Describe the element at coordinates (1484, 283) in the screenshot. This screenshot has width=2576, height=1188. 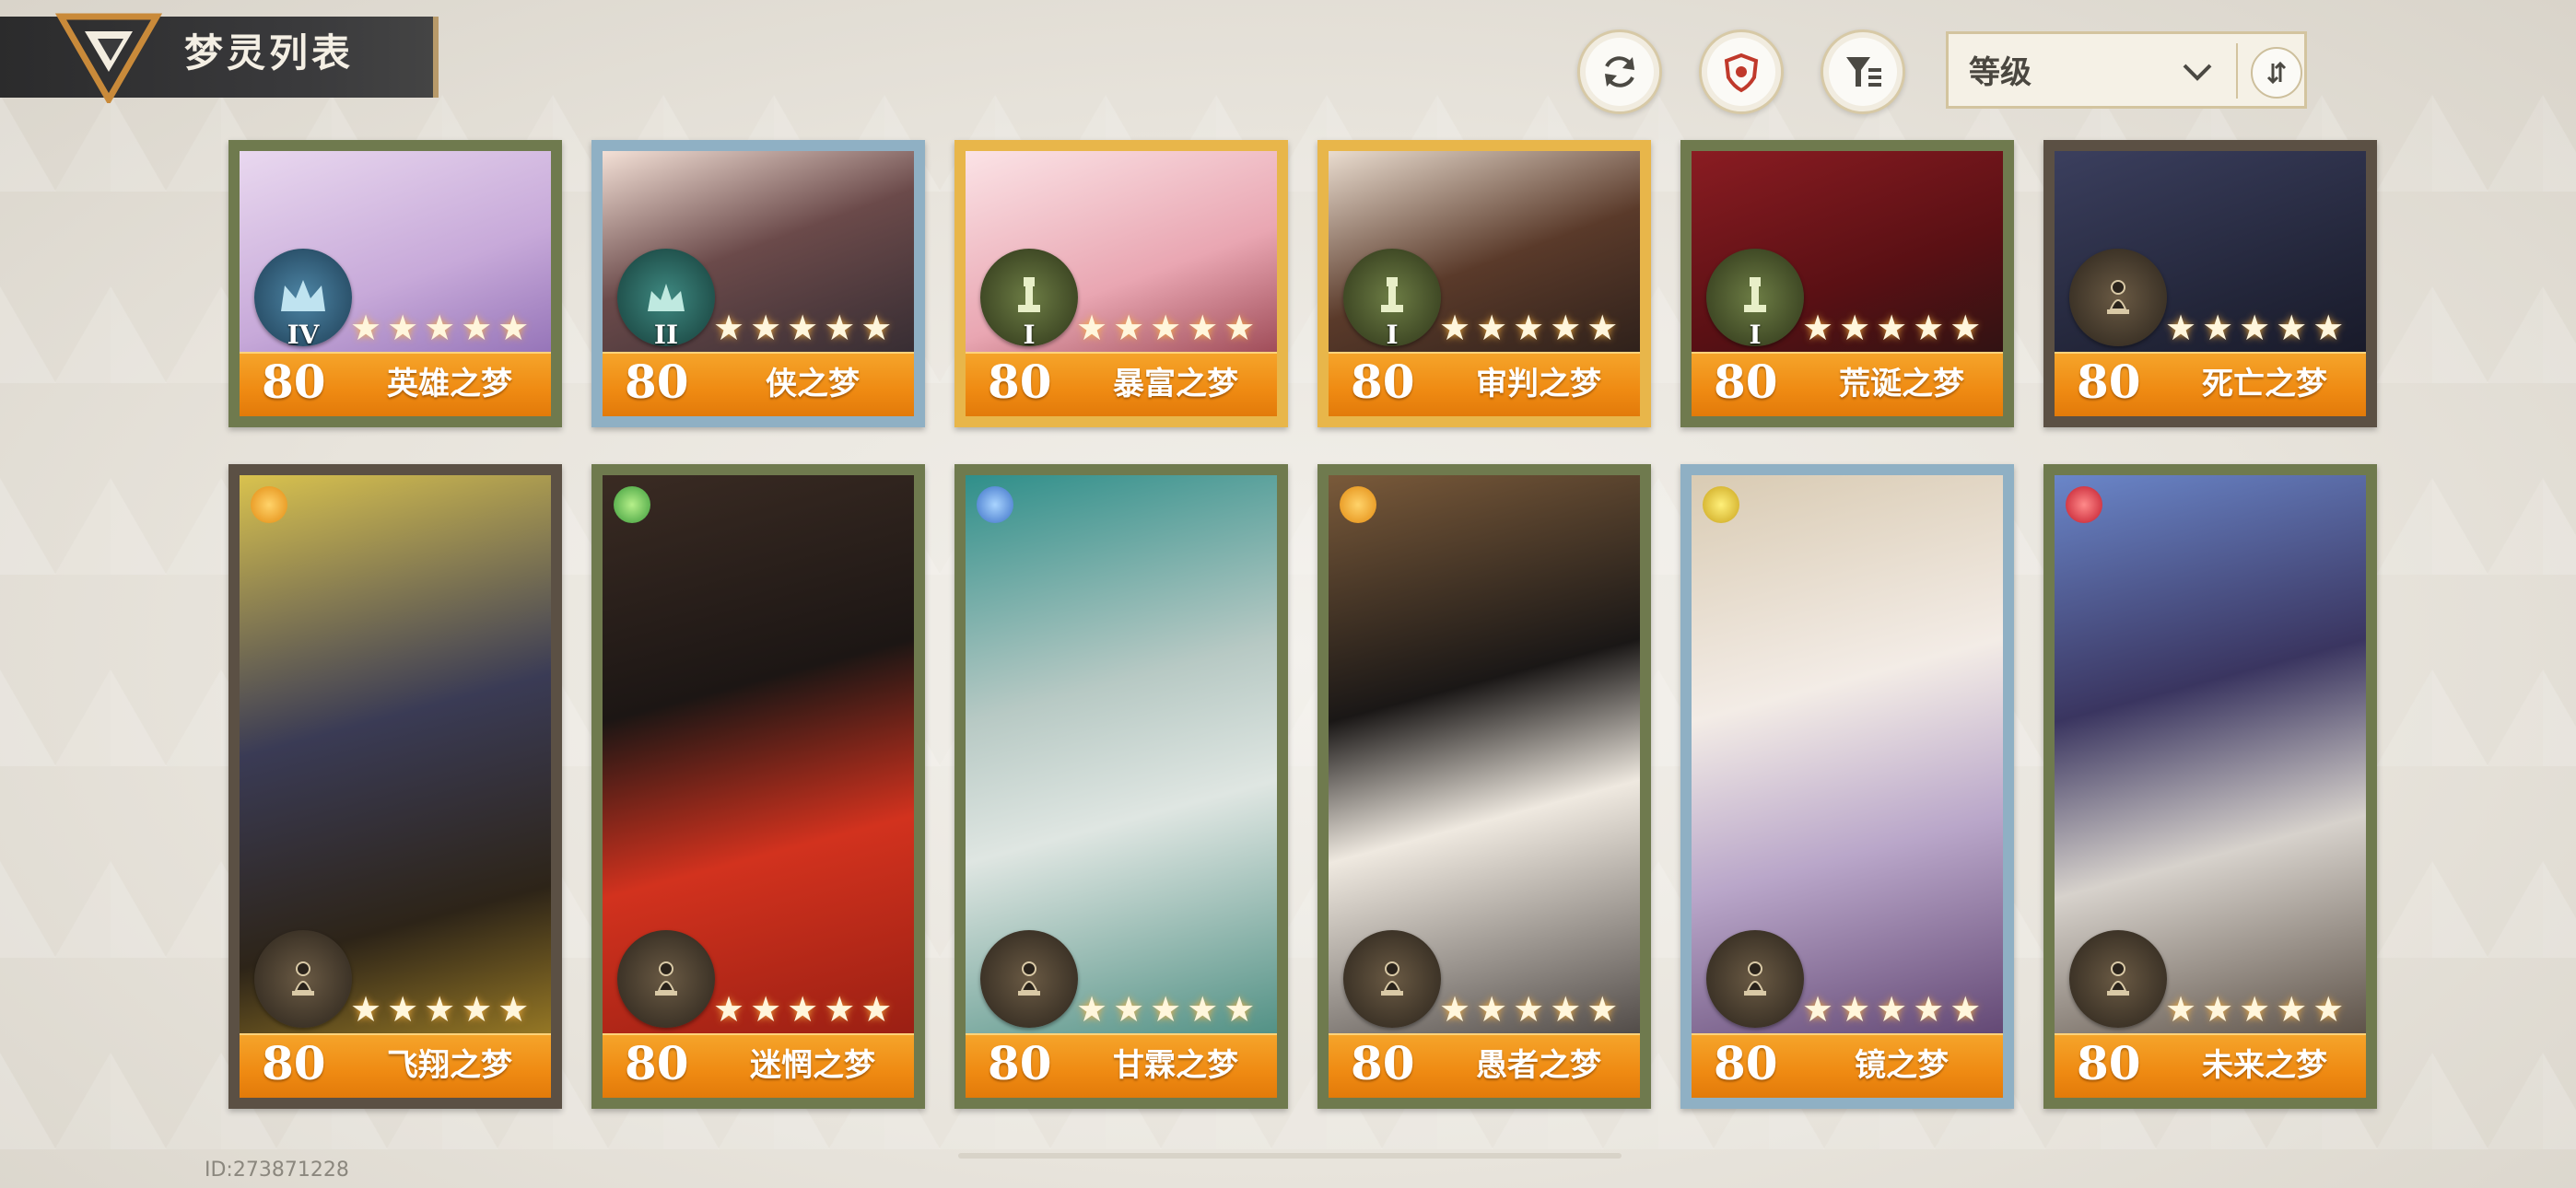
I see `character-card: I ★★★★★ 80 审判之梦` at that location.